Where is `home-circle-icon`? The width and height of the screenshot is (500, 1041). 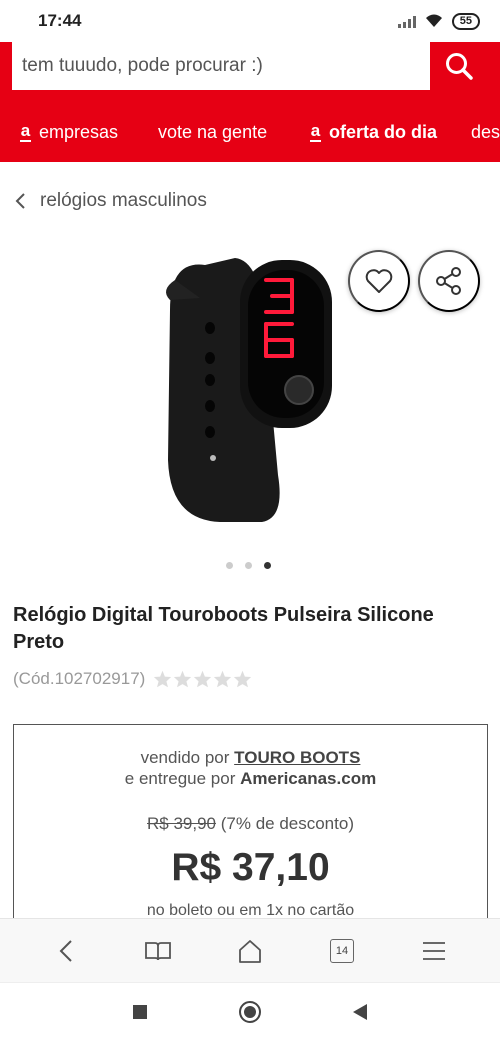
home-circle-icon is located at coordinates (250, 1012).